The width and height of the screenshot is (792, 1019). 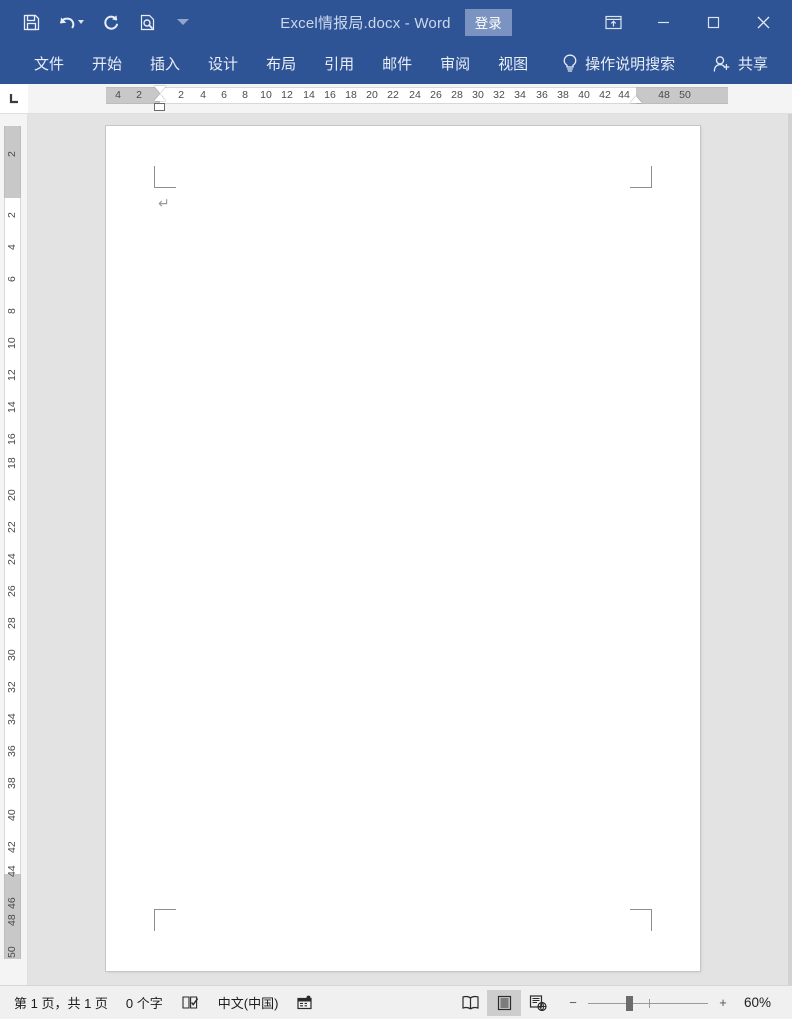 I want to click on zoom-slider, so click(x=648, y=1003).